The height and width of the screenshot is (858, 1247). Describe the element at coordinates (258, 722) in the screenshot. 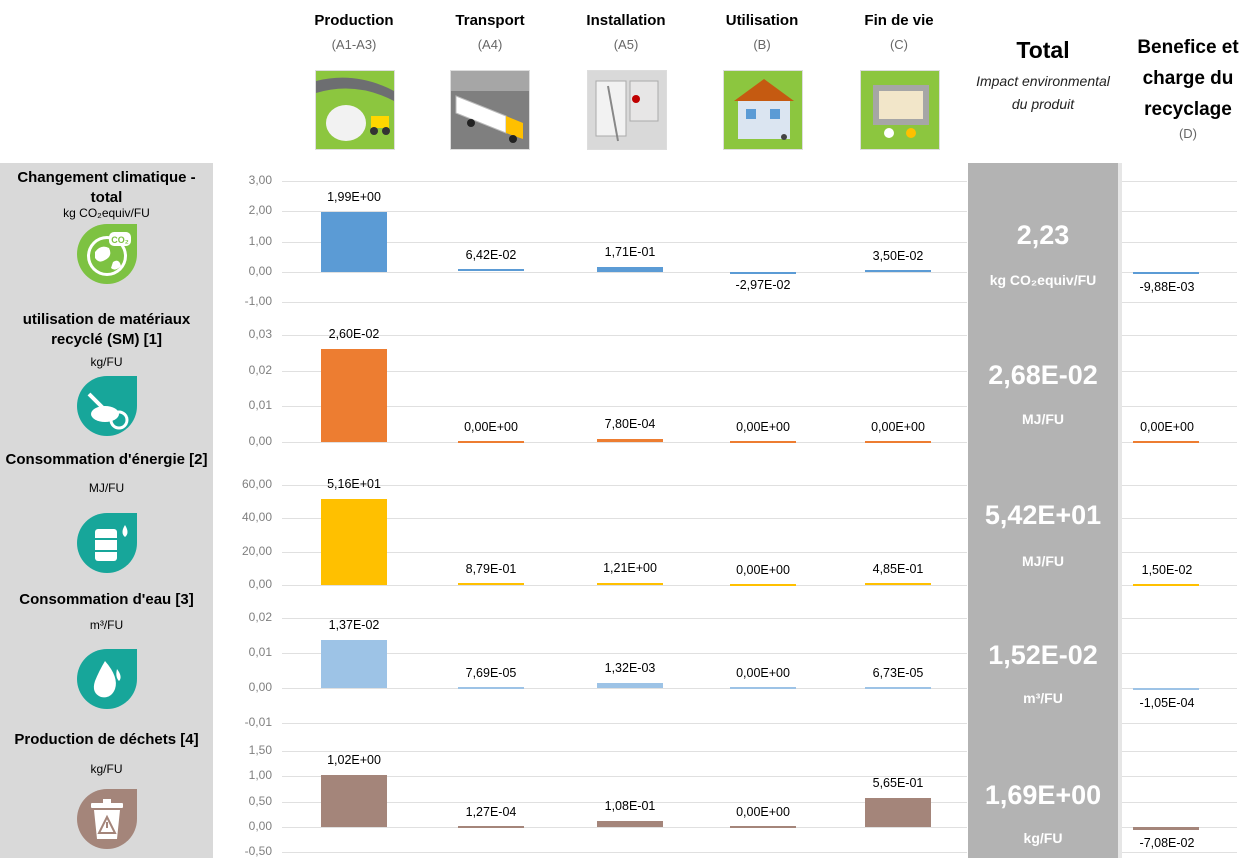

I see `y-tick-label: -0,01` at that location.